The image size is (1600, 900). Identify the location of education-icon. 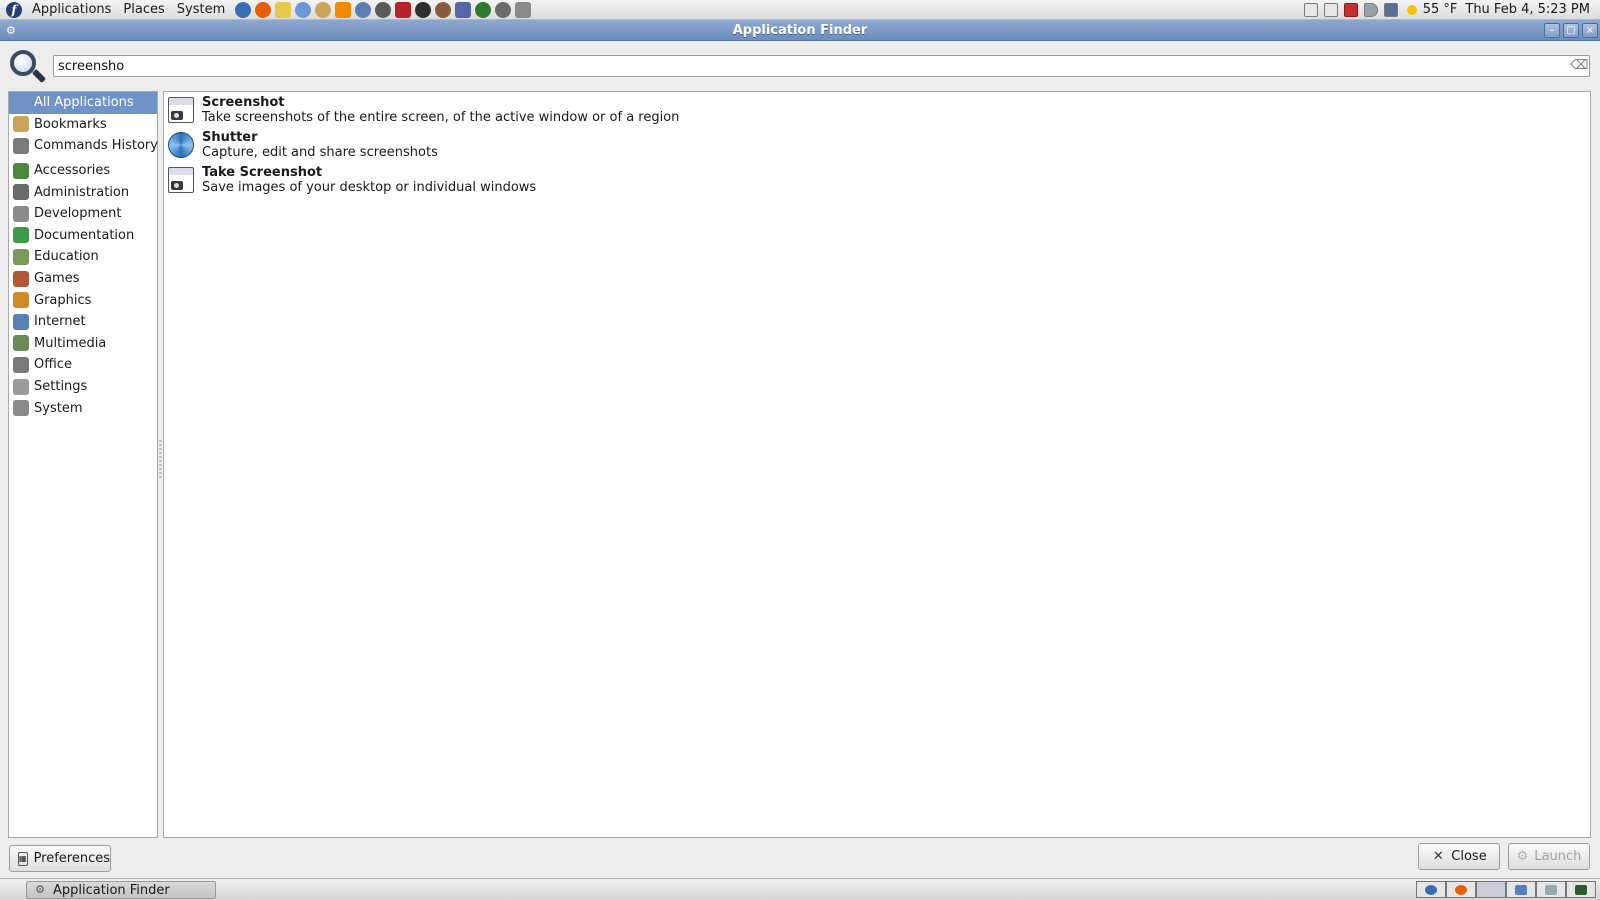
(21, 256).